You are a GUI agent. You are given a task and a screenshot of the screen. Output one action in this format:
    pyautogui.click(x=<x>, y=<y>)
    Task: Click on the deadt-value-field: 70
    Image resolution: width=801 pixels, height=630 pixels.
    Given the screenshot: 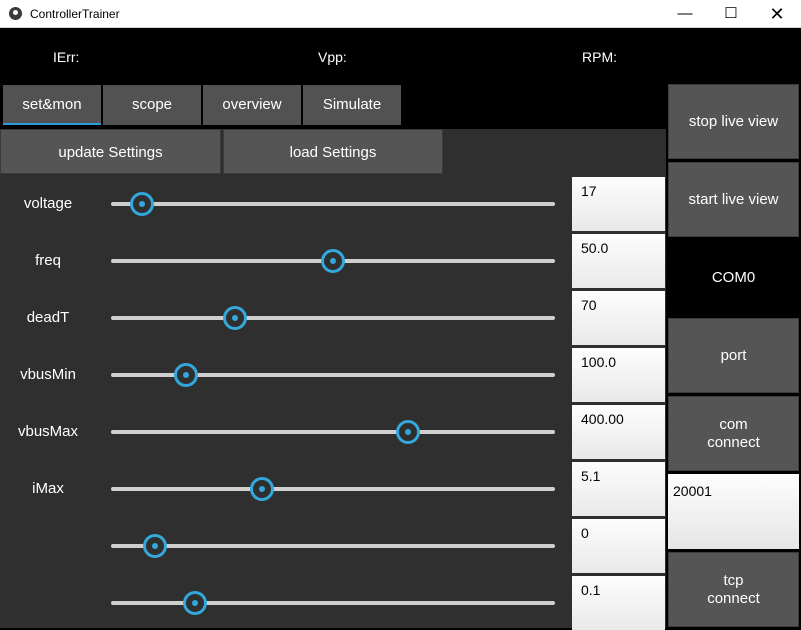 What is the action you would take?
    pyautogui.click(x=618, y=318)
    